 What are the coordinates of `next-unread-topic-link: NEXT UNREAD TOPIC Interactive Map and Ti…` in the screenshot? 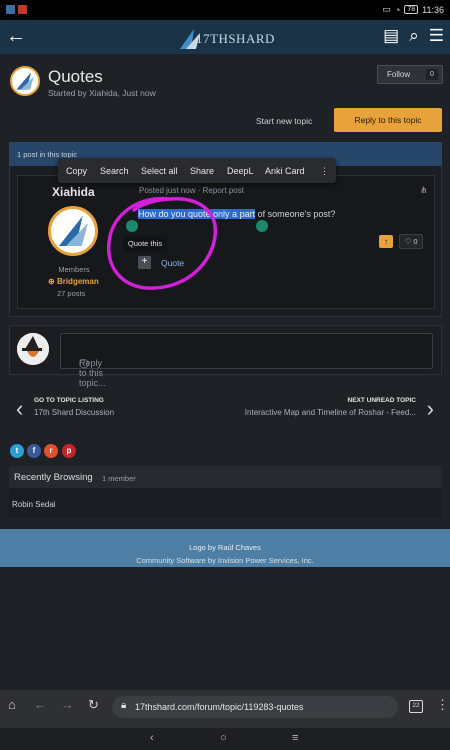 It's located at (324, 408).